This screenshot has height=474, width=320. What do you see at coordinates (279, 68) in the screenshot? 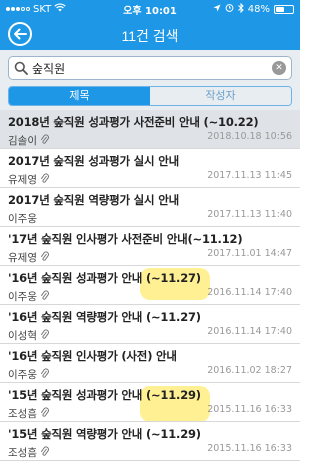
I see `clear-icon: ✕` at bounding box center [279, 68].